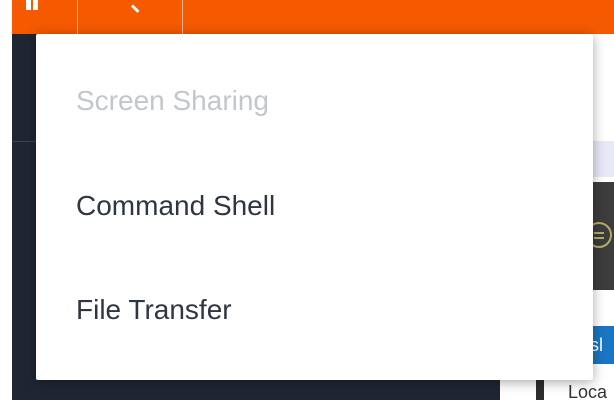 This screenshot has height=400, width=614. Describe the element at coordinates (45, 17) in the screenshot. I see `apps-button` at that location.